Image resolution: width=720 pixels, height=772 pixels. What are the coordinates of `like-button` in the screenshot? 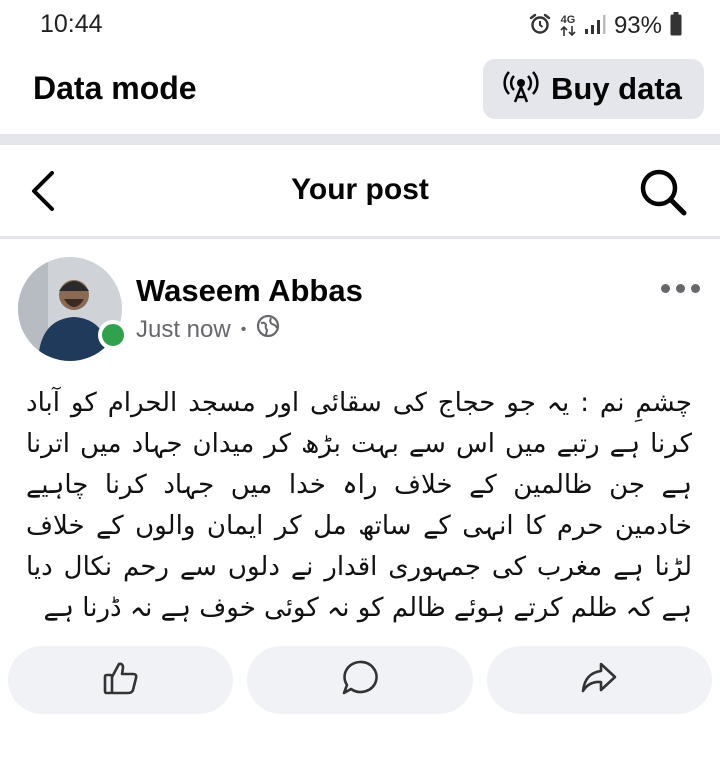 It's located at (121, 680).